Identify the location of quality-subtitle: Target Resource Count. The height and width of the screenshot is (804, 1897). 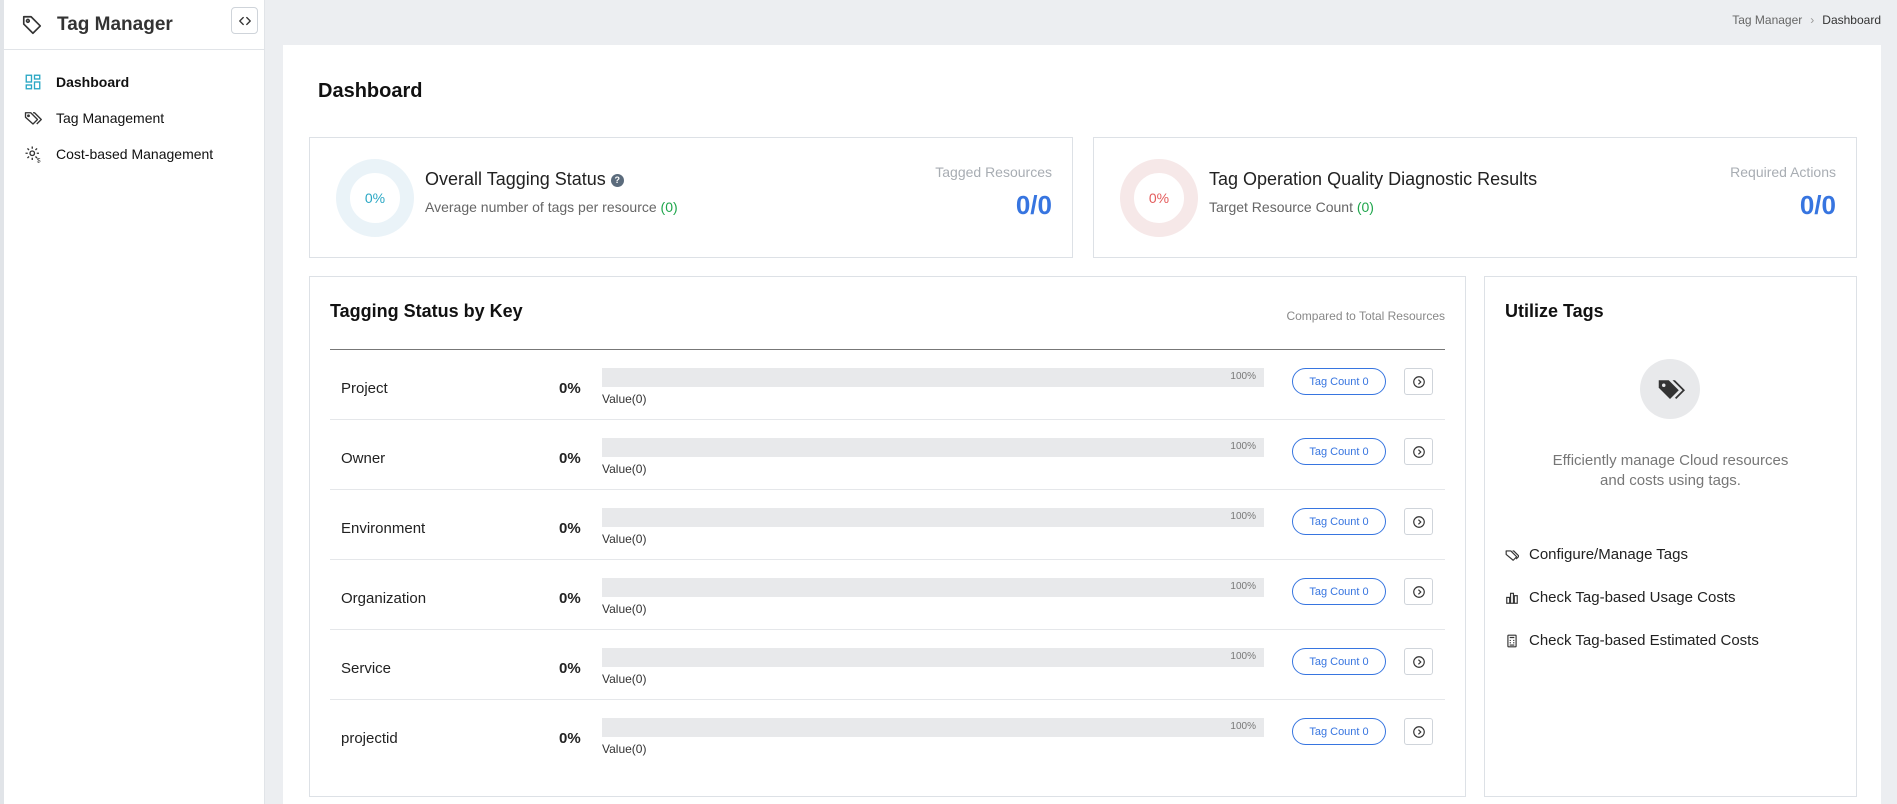
(1281, 207).